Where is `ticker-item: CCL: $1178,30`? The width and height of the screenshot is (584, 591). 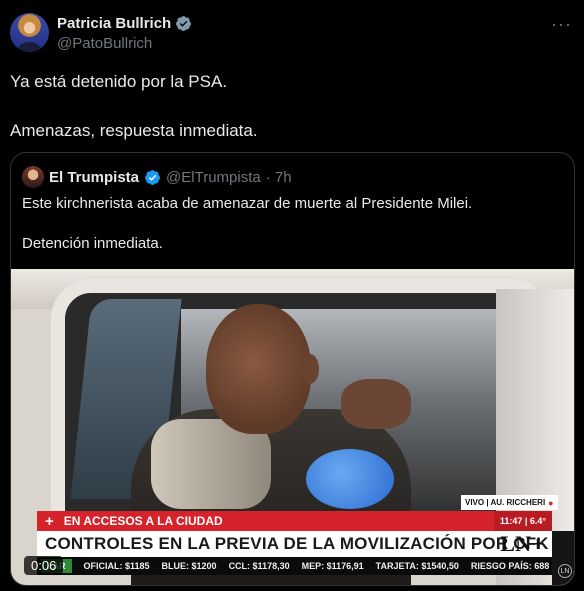 ticker-item: CCL: $1178,30 is located at coordinates (259, 566).